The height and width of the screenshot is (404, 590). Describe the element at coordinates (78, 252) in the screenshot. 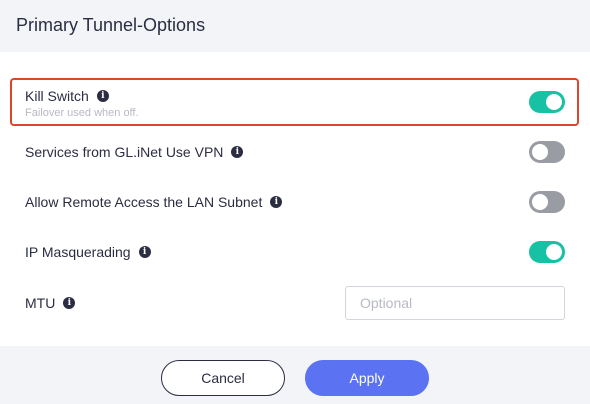

I see `ip-masquerading-label: IP Masquerading` at that location.